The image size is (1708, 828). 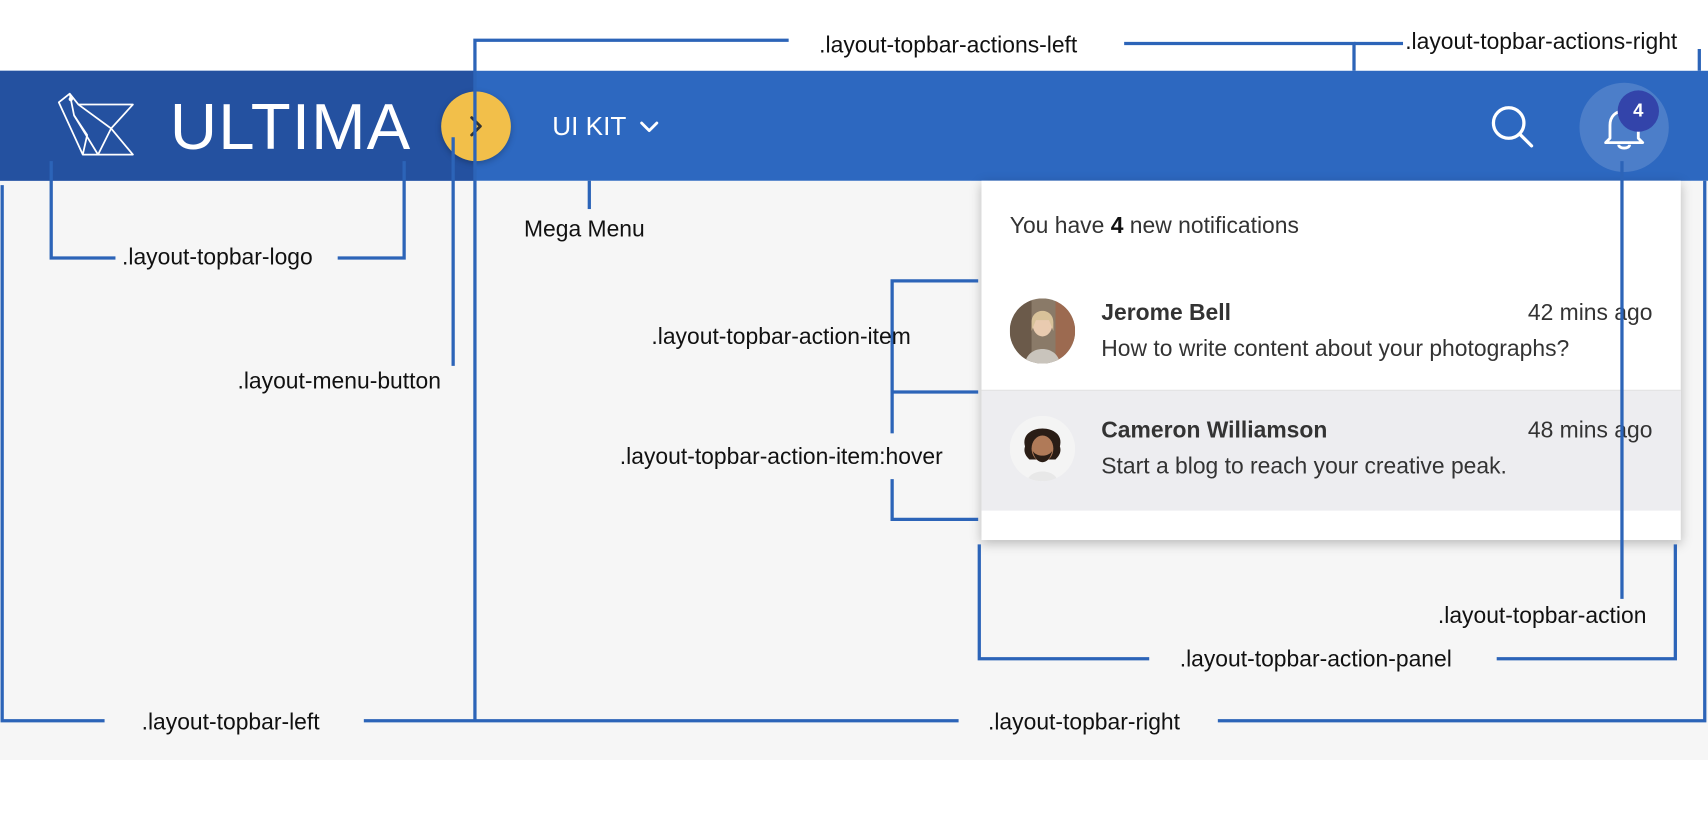 What do you see at coordinates (1315, 659) in the screenshot?
I see `label-action-panel: .layout-topbar-action-panel` at bounding box center [1315, 659].